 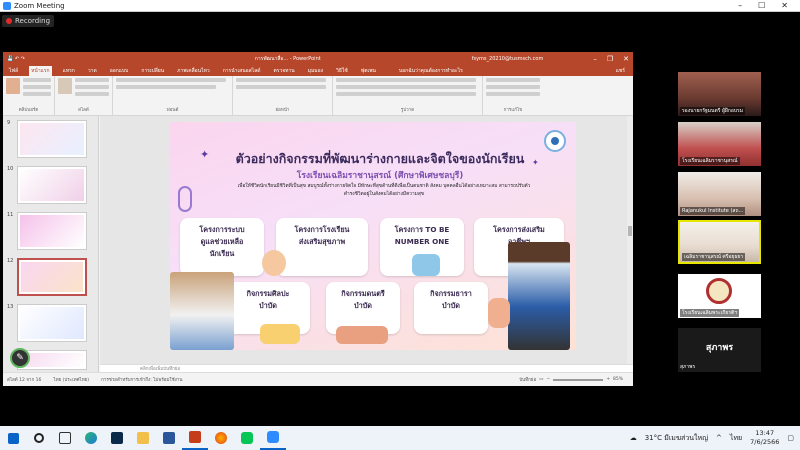 What do you see at coordinates (9, 123) in the screenshot?
I see `thumb-number: 9` at bounding box center [9, 123].